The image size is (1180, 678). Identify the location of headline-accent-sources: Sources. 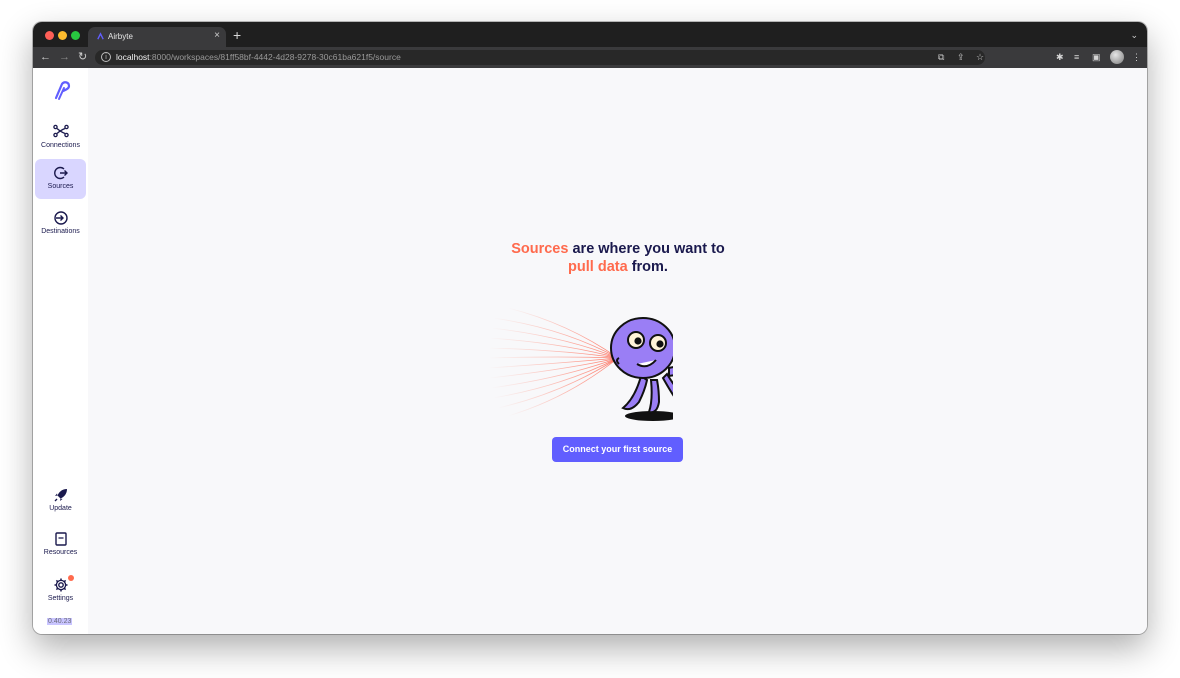
(540, 249).